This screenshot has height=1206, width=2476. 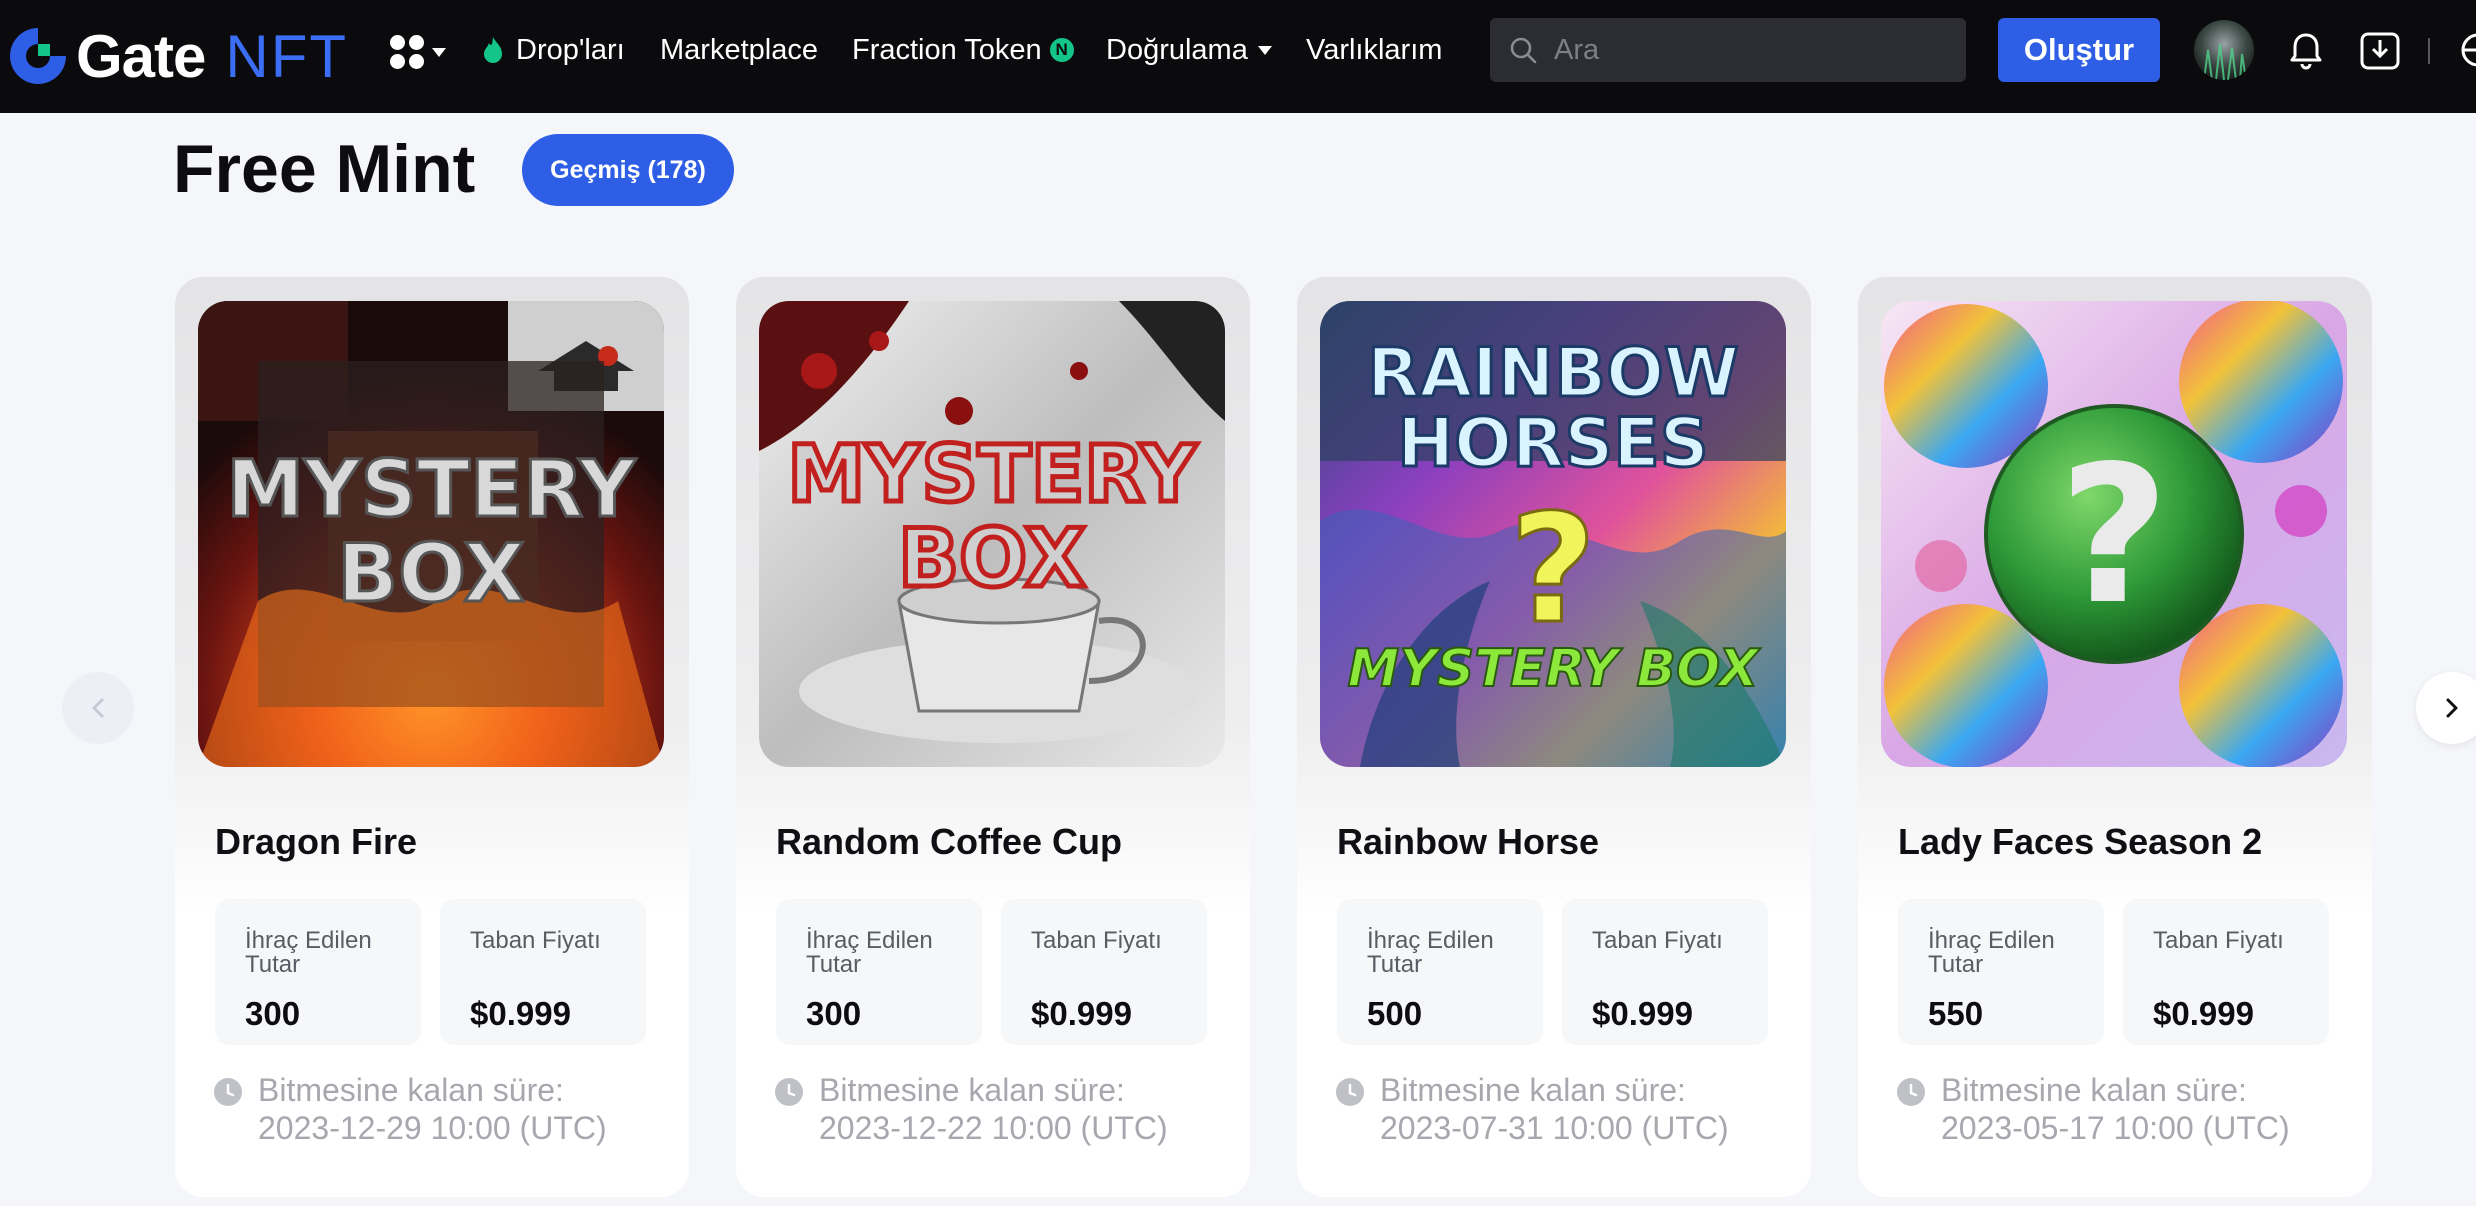 I want to click on gate-nft-logo: Gate NFT, so click(x=177, y=56).